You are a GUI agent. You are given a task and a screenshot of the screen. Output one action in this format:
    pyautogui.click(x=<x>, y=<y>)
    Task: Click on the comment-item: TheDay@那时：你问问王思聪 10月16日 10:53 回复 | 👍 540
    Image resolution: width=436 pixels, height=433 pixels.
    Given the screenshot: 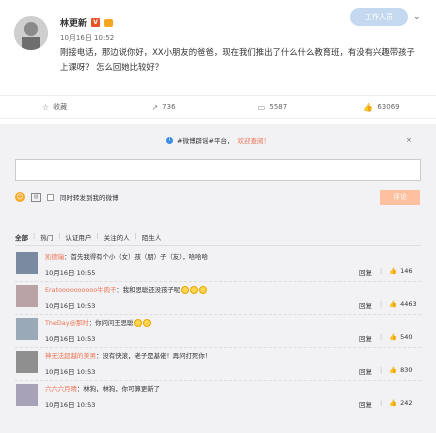 What is the action you would take?
    pyautogui.click(x=218, y=331)
    